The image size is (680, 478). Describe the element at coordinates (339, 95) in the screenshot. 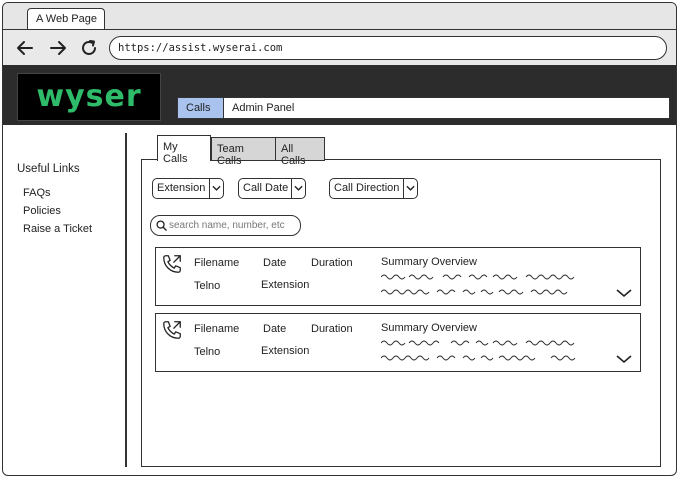

I see `app-header: wyser Calls Admin Panel` at that location.